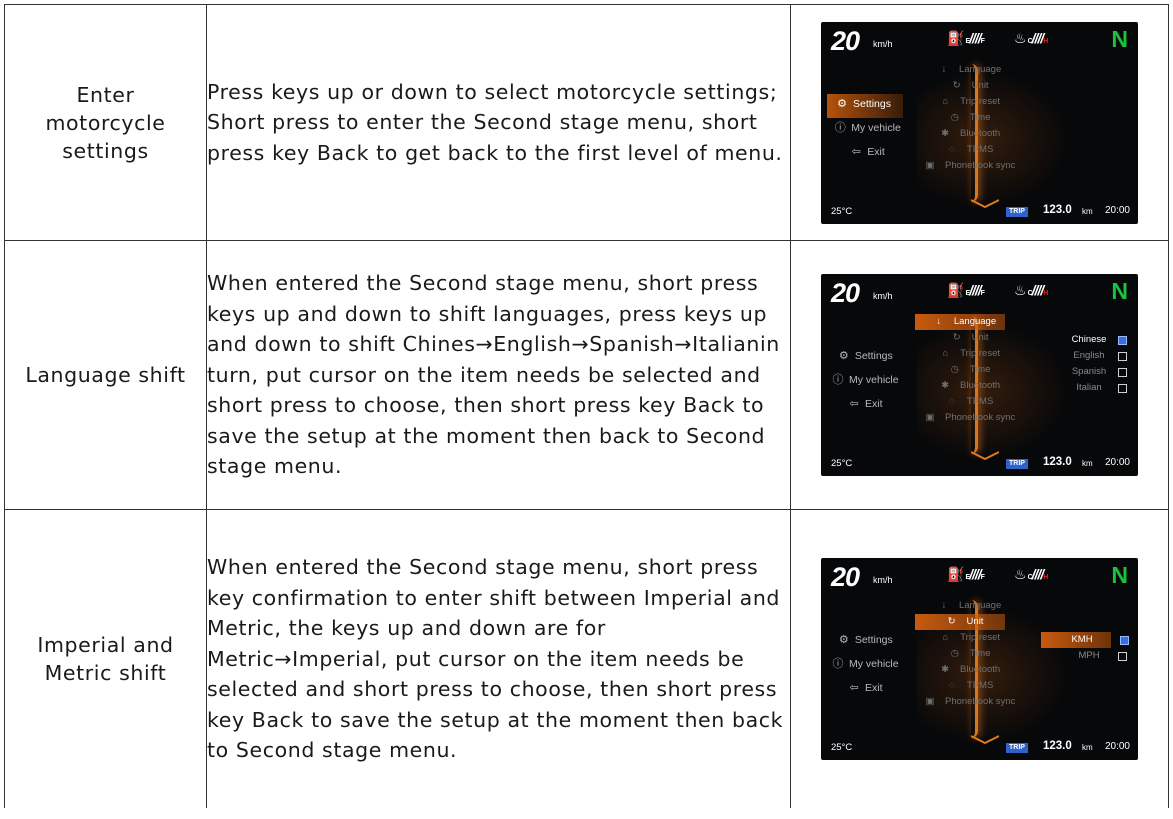 This screenshot has width=1173, height=819. Describe the element at coordinates (979, 212) in the screenshot. I see `status-bar: 25°C TRIP 123.0 km 20:00` at that location.